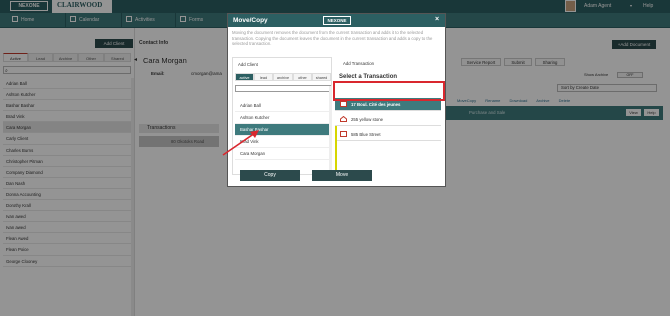  What do you see at coordinates (358, 63) in the screenshot?
I see `add-transaction-link: Add Transaction` at bounding box center [358, 63].